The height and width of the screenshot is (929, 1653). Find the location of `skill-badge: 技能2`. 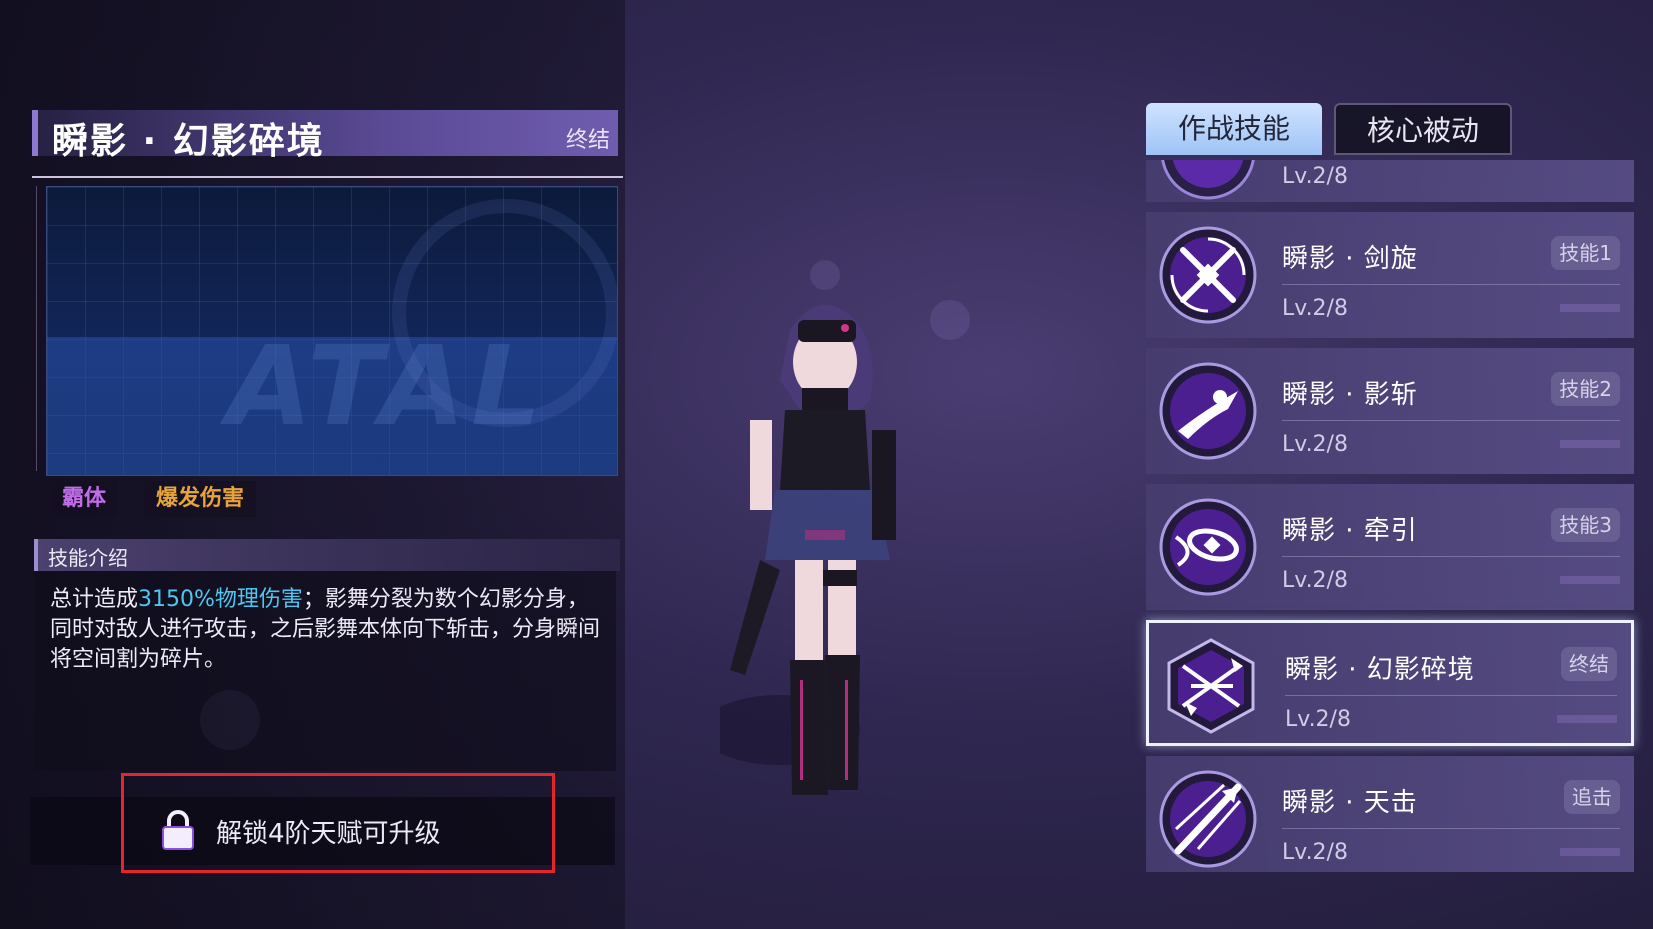

skill-badge: 技能2 is located at coordinates (1585, 389).